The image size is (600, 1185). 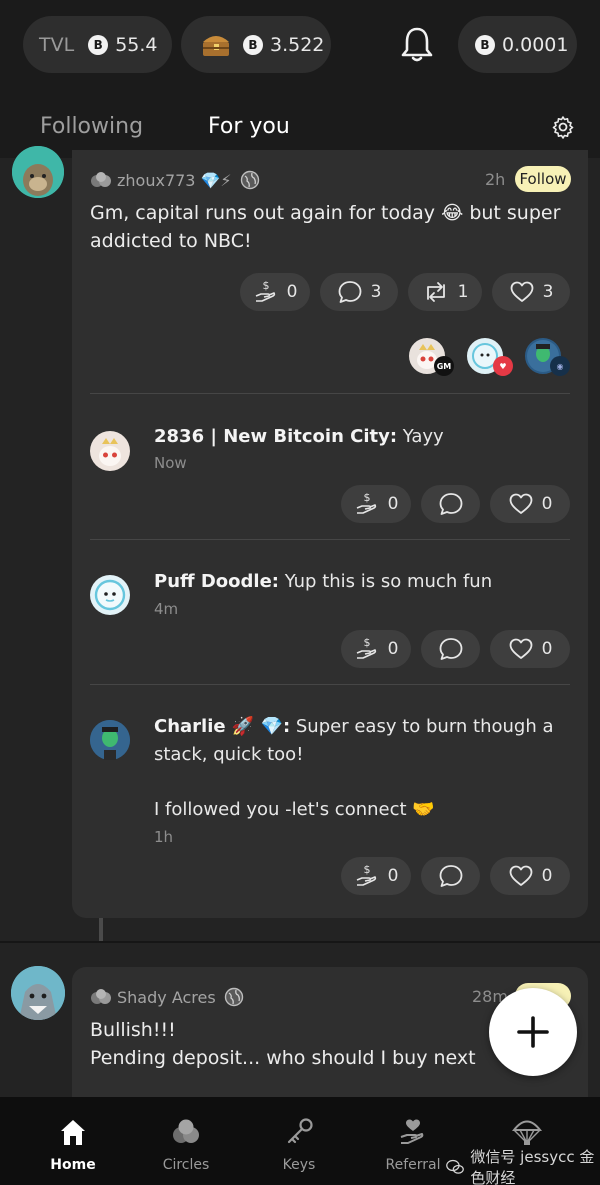 What do you see at coordinates (532, 1166) in the screenshot?
I see `watermark-text: 微信号 jessycc 金色财经` at bounding box center [532, 1166].